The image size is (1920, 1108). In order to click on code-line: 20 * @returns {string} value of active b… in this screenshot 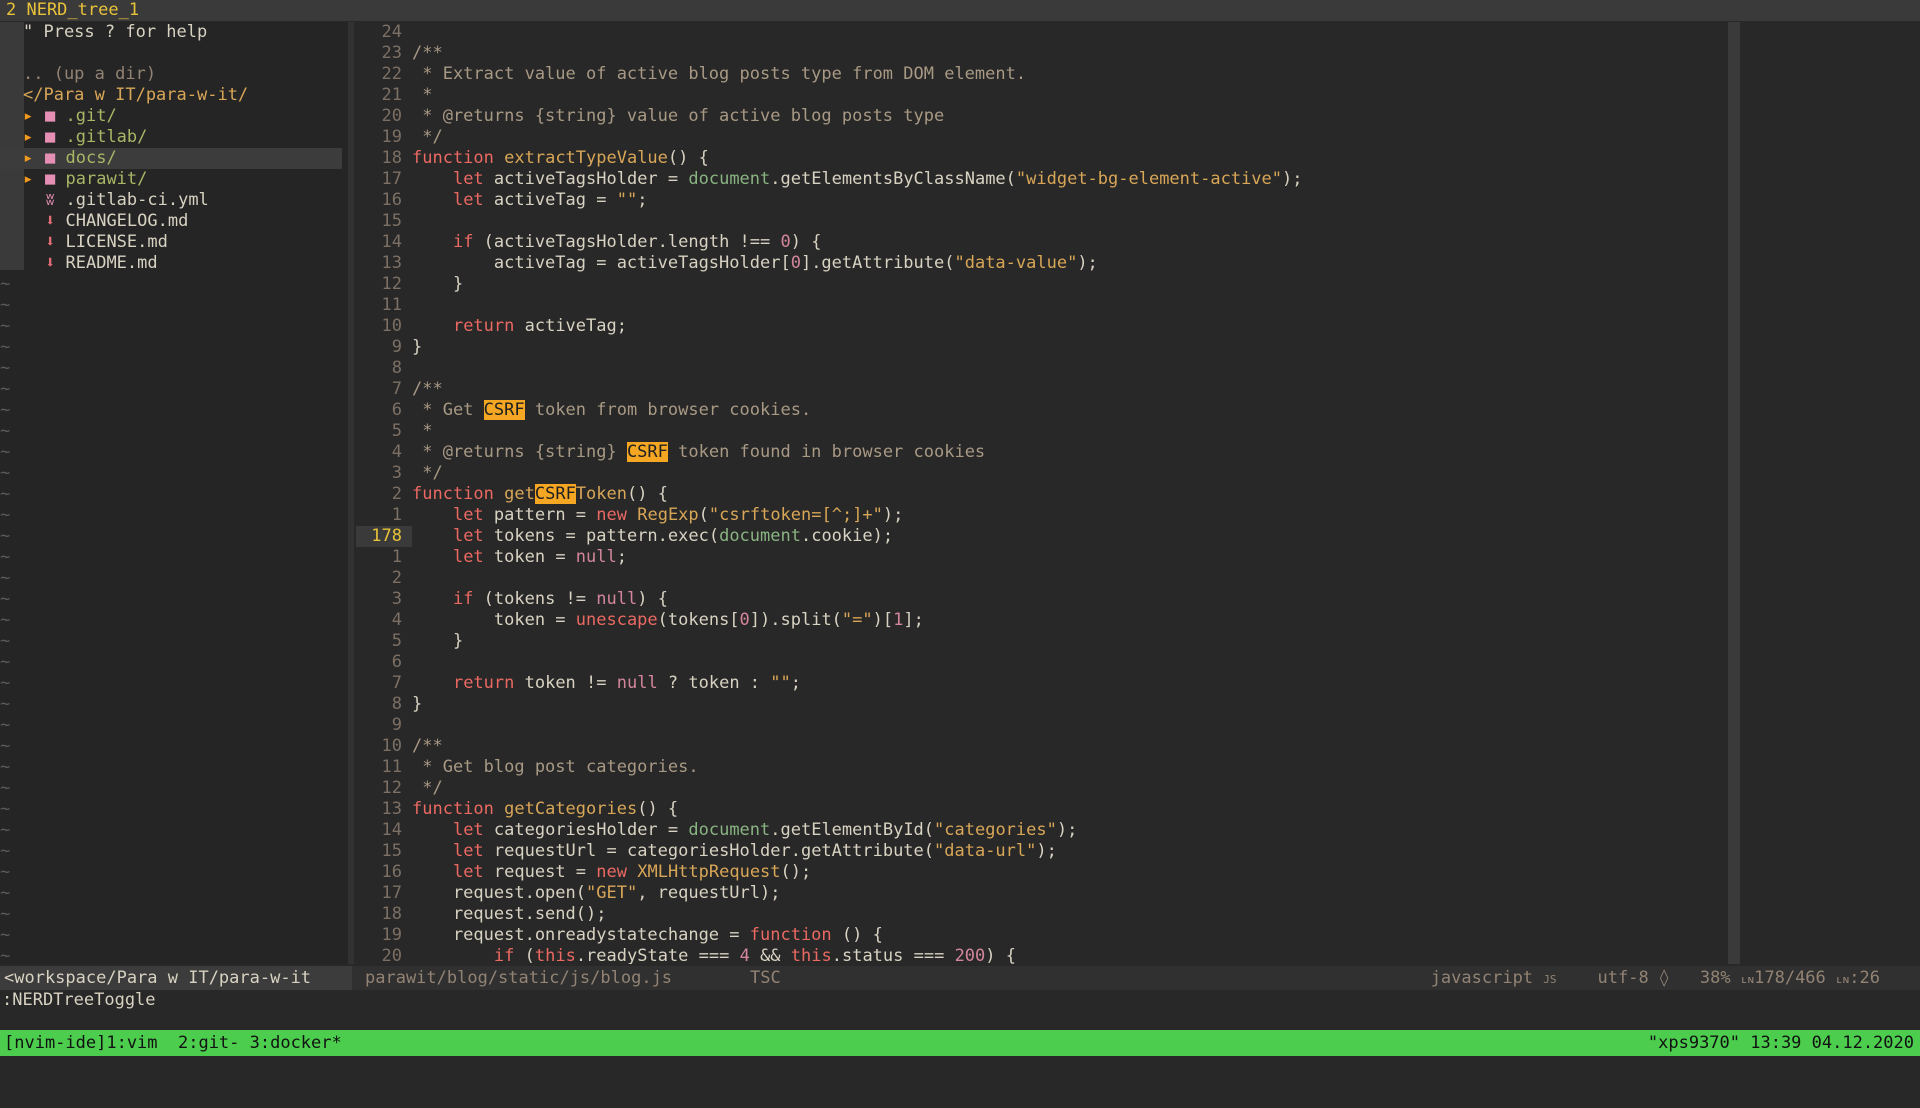, I will do `click(663, 116)`.